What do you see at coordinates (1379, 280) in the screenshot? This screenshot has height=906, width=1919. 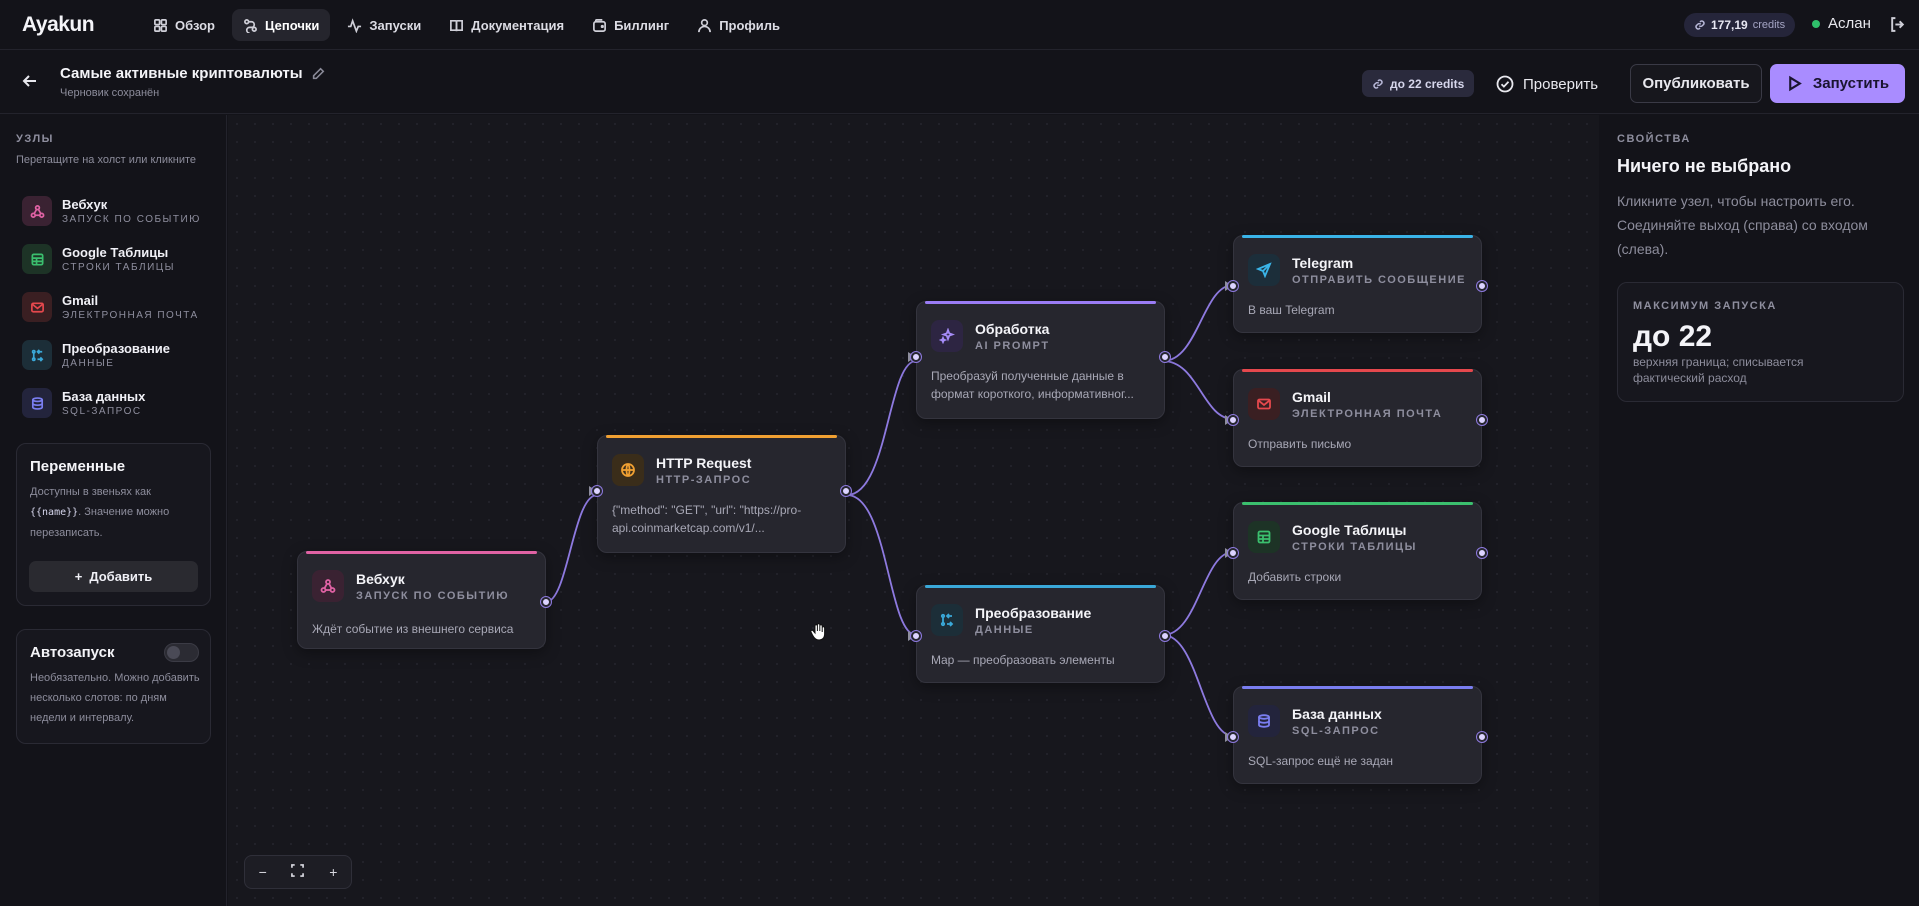 I see `node-subtitle: ОТПРАВИТЬ СООБЩЕНИЕ` at bounding box center [1379, 280].